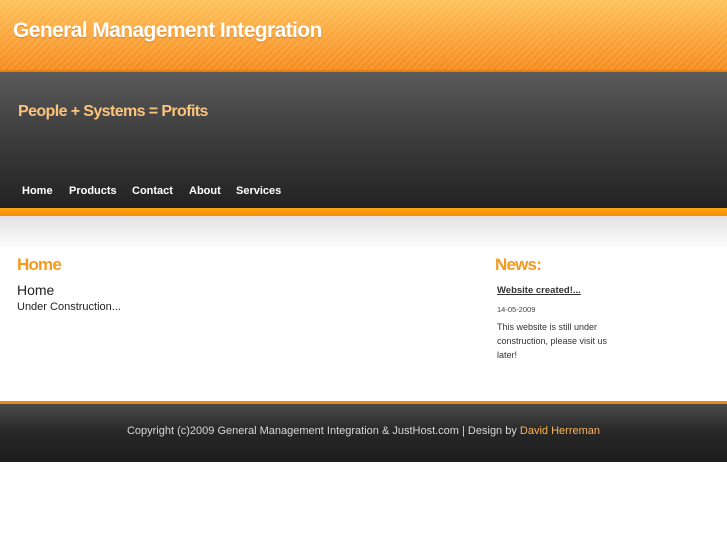 The image size is (727, 545). What do you see at coordinates (113, 111) in the screenshot?
I see `tagline: People + Systems = Profits` at bounding box center [113, 111].